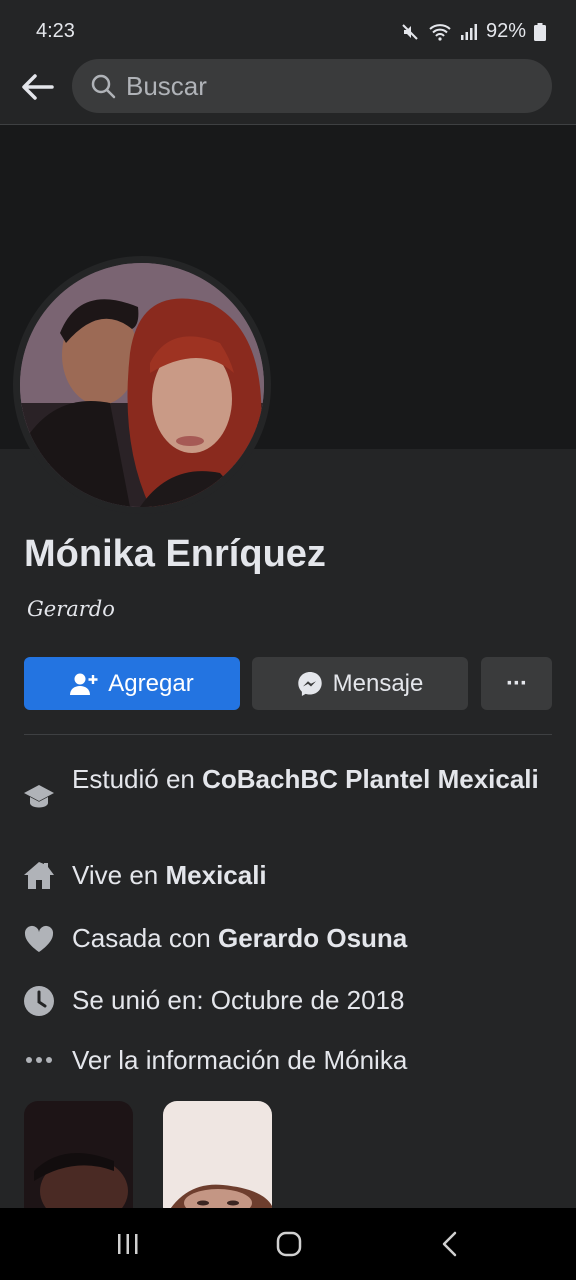  I want to click on add-friend-button: Agregar, so click(132, 683).